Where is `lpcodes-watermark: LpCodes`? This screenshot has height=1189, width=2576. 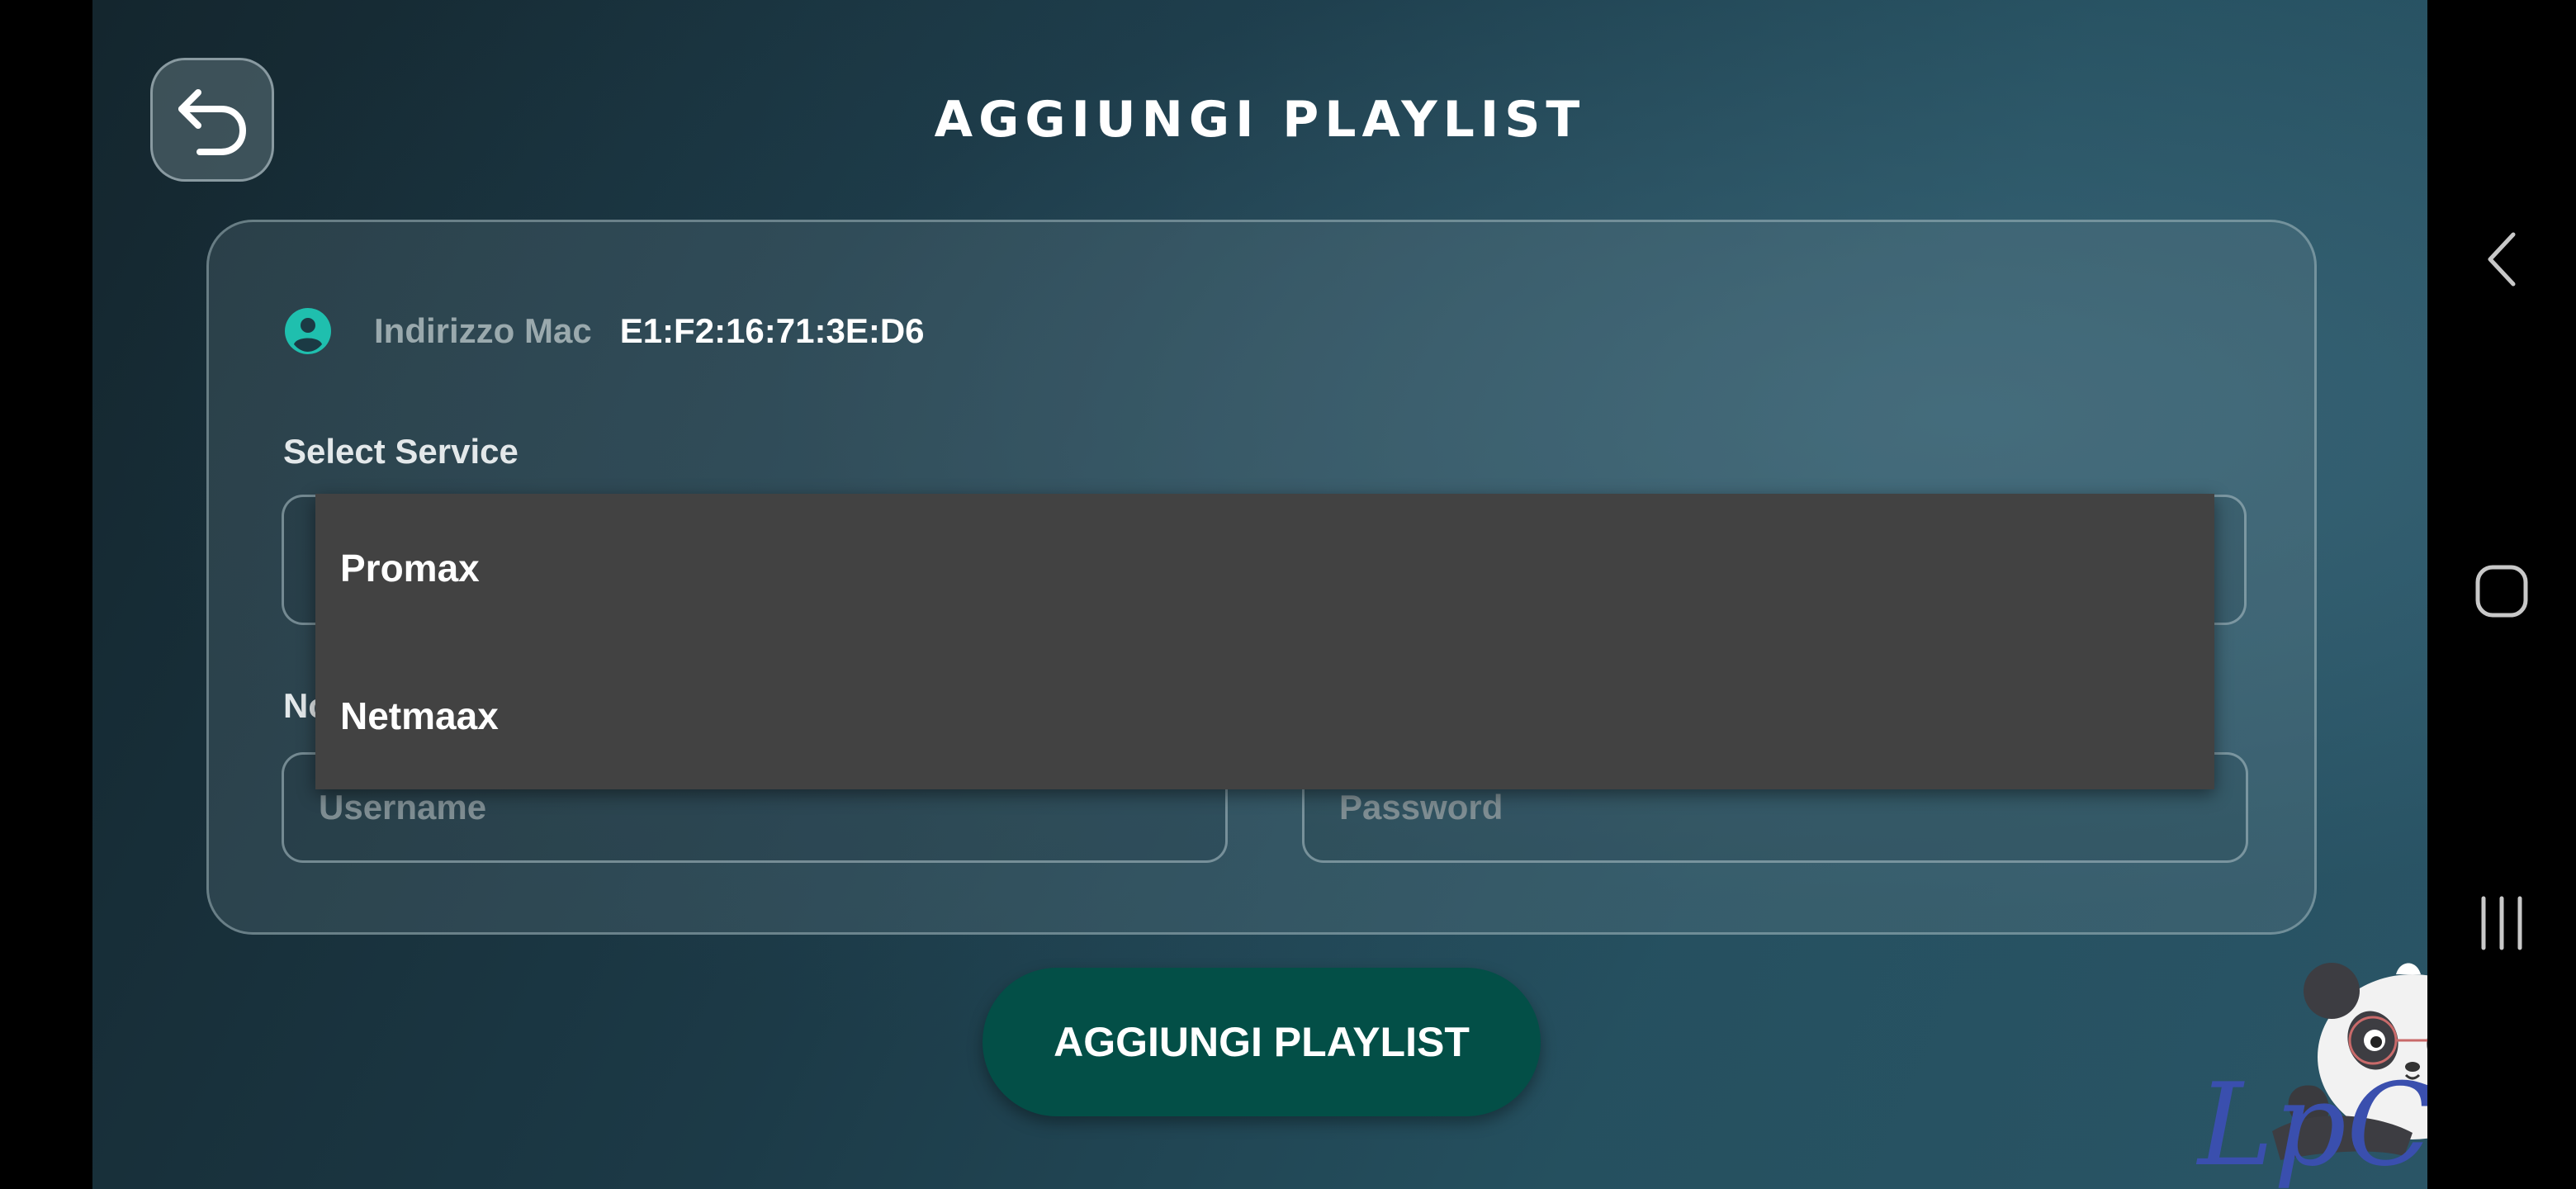
lpcodes-watermark: LpCodes is located at coordinates (2311, 1076).